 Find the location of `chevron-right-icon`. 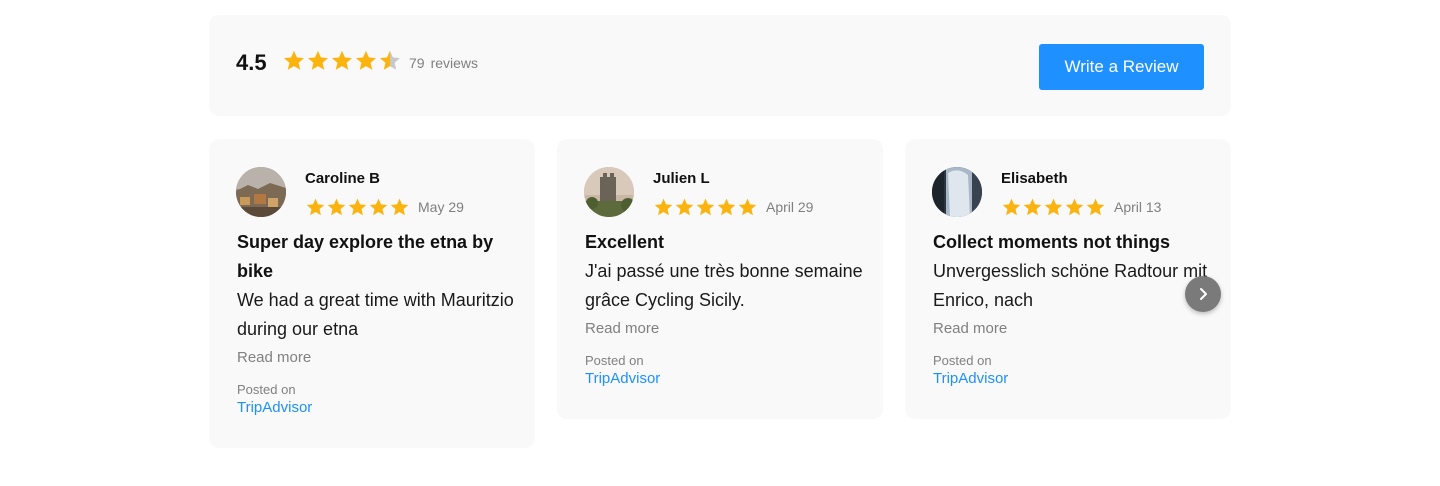

chevron-right-icon is located at coordinates (1203, 294).